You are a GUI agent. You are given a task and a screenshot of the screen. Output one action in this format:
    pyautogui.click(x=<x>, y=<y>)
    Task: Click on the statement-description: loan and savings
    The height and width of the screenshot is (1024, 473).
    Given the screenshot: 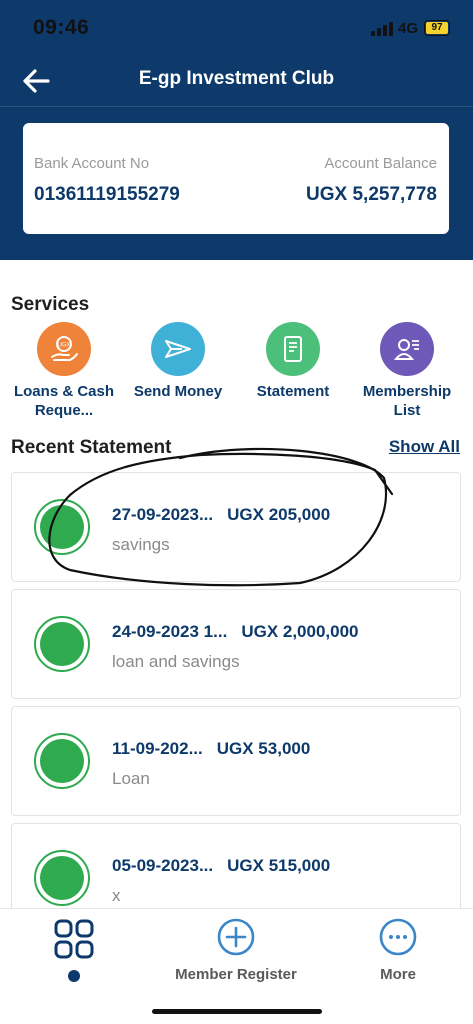 What is the action you would take?
    pyautogui.click(x=176, y=661)
    